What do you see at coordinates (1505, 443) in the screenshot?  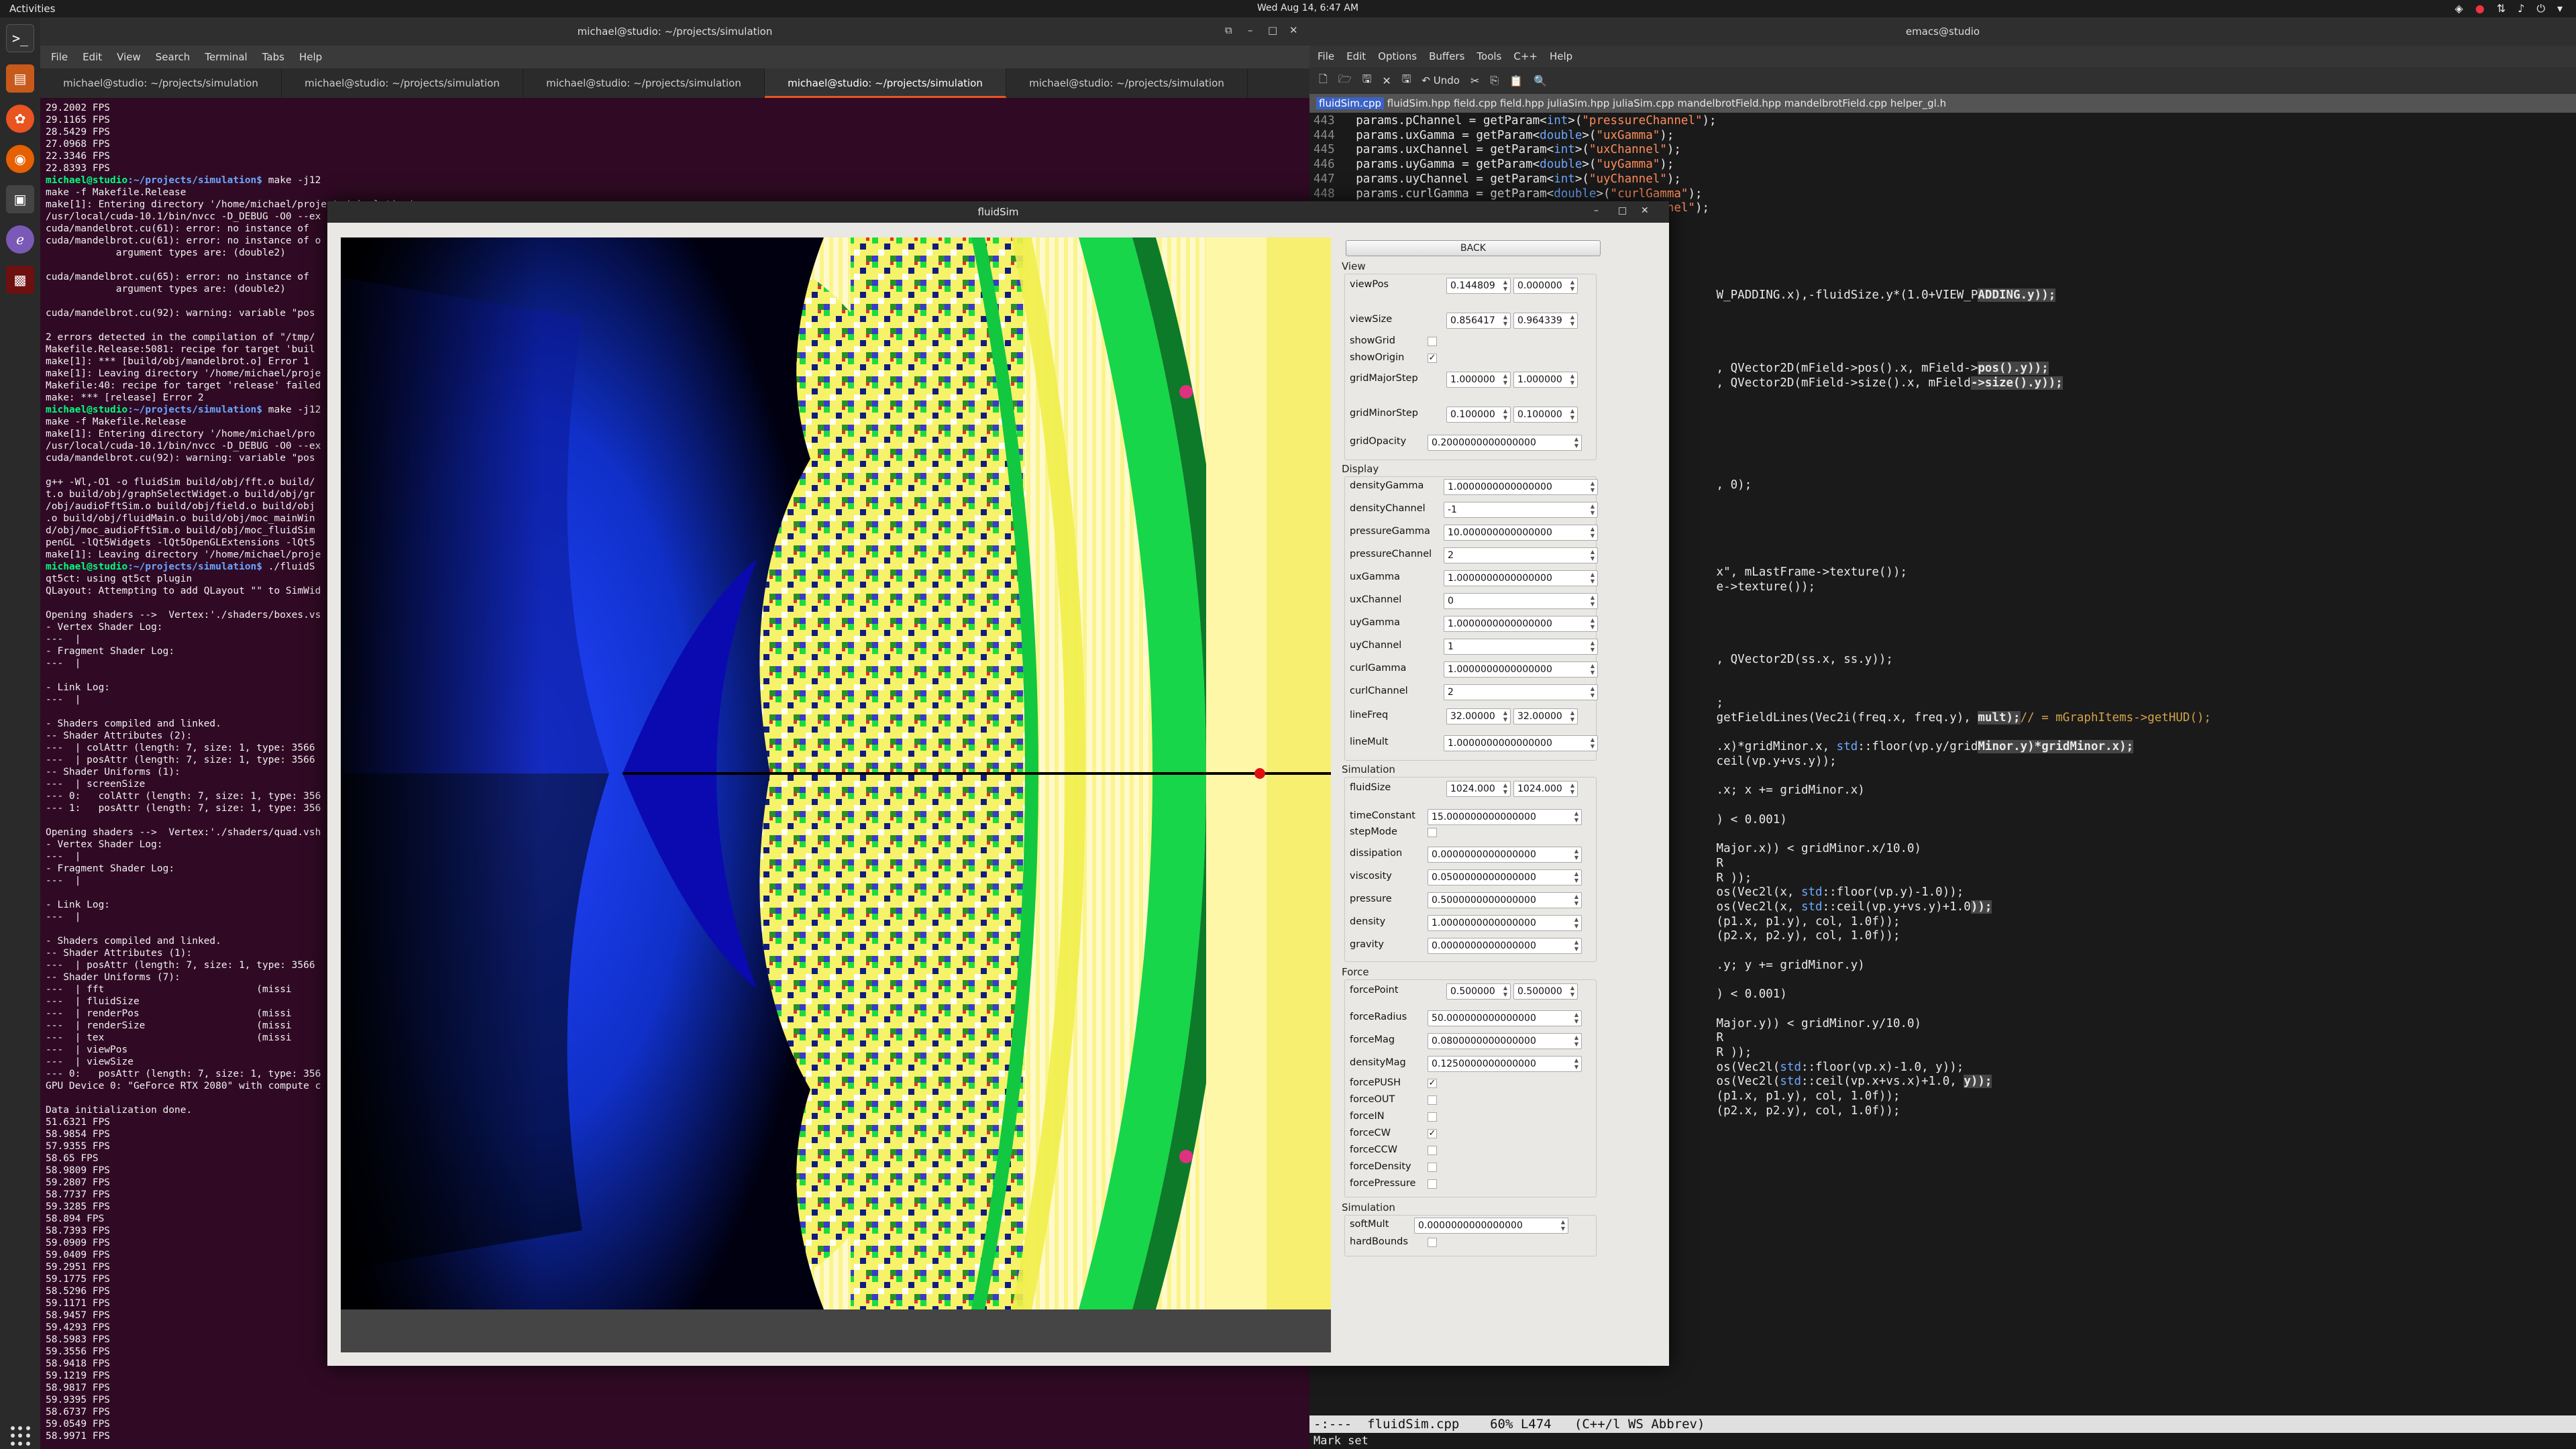 I see `spinbox: 0.2000000000000000 ▲ ▼` at bounding box center [1505, 443].